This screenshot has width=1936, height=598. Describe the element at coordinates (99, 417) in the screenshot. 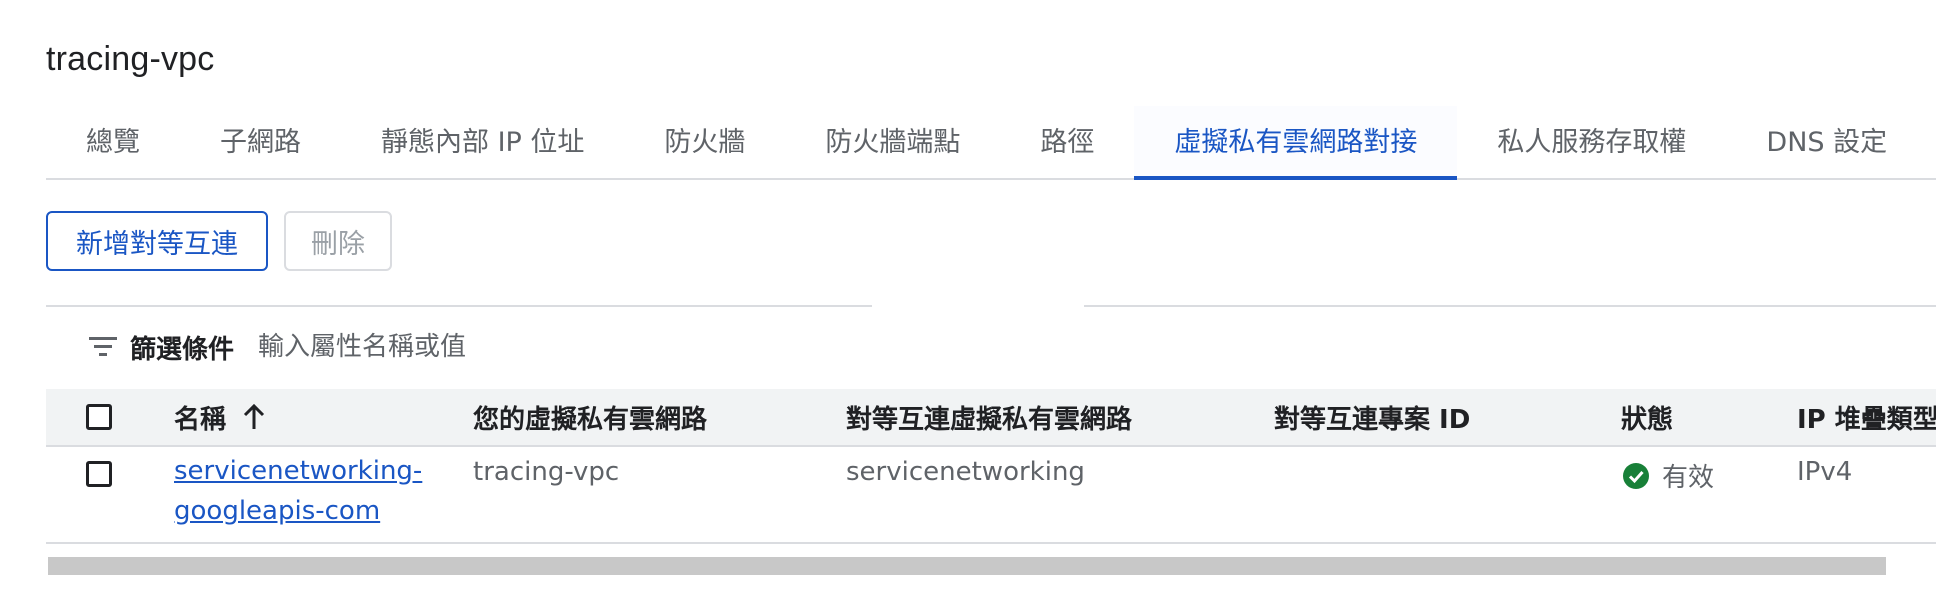

I see `select-all-checkbox` at that location.